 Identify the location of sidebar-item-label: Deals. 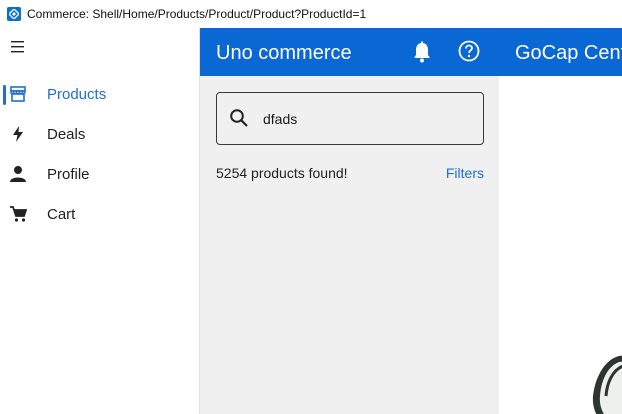
(66, 134).